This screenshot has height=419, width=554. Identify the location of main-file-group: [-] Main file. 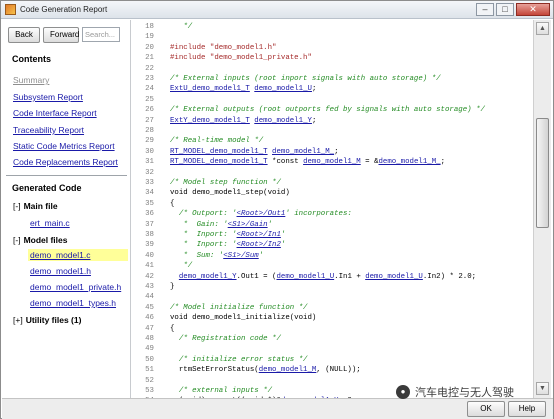
(35, 206).